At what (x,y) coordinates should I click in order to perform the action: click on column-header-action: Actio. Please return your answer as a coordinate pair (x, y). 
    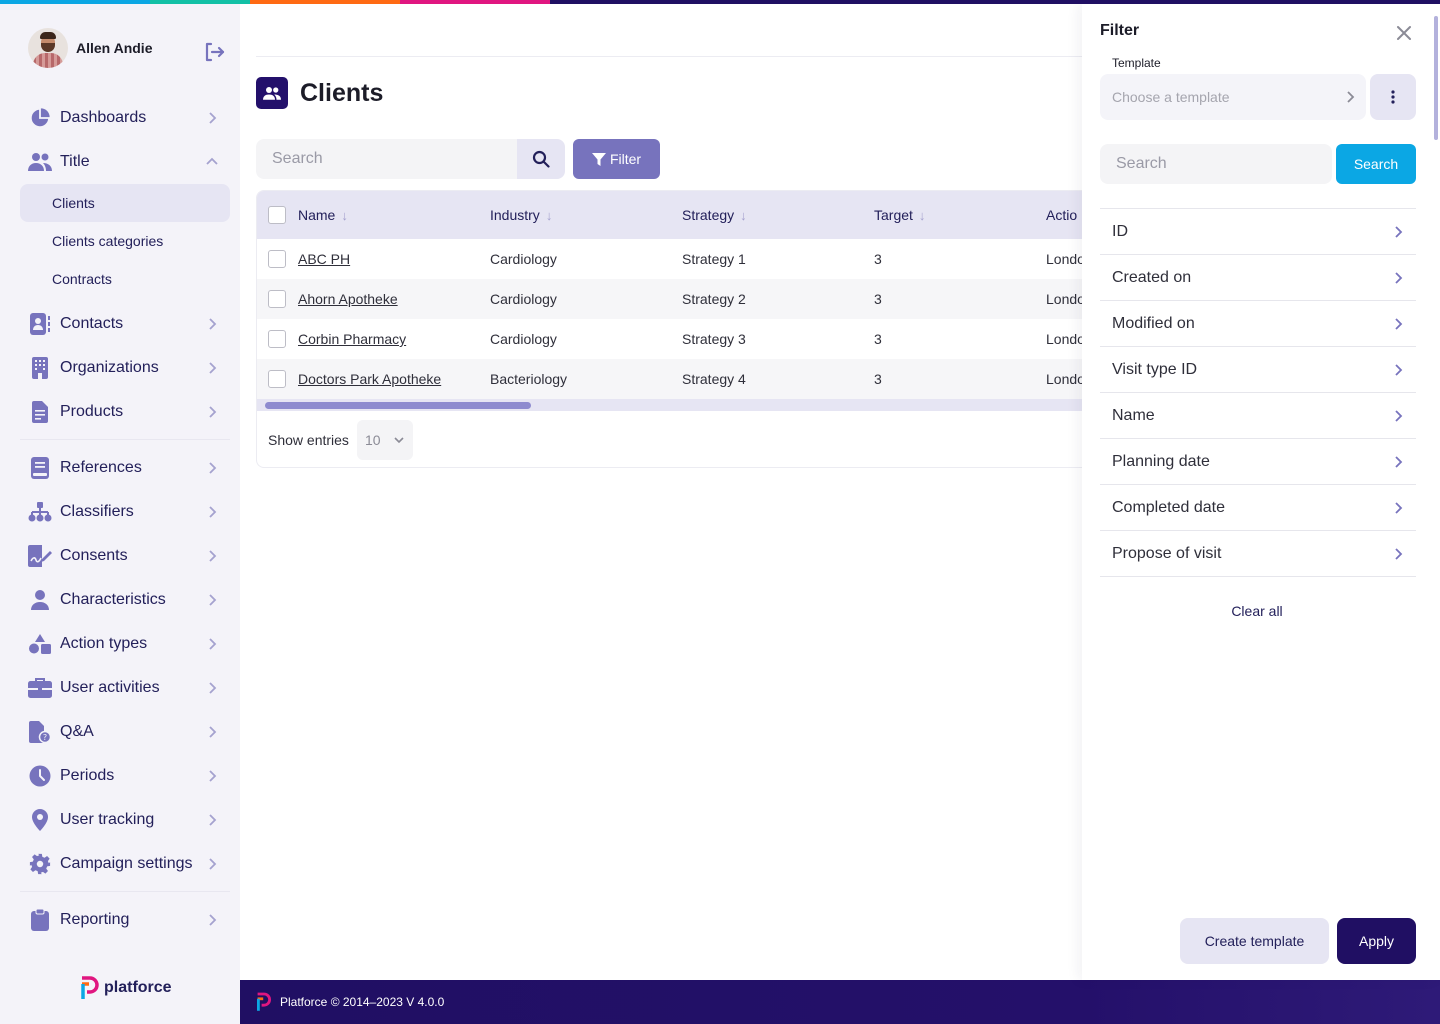
    Looking at the image, I should click on (1061, 215).